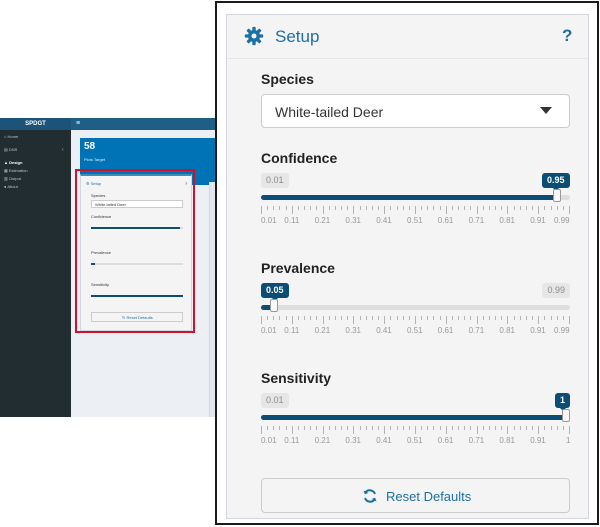  Describe the element at coordinates (445, 220) in the screenshot. I see `slider-tick-label: 0.61` at that location.